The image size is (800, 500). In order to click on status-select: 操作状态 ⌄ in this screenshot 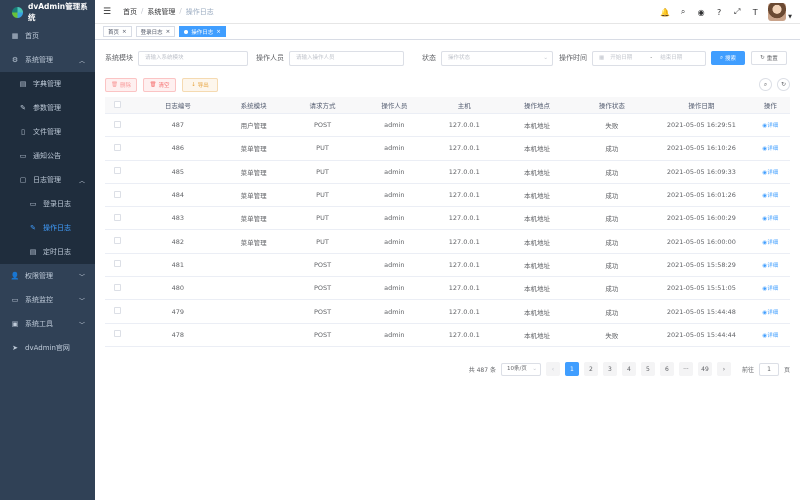, I will do `click(497, 58)`.